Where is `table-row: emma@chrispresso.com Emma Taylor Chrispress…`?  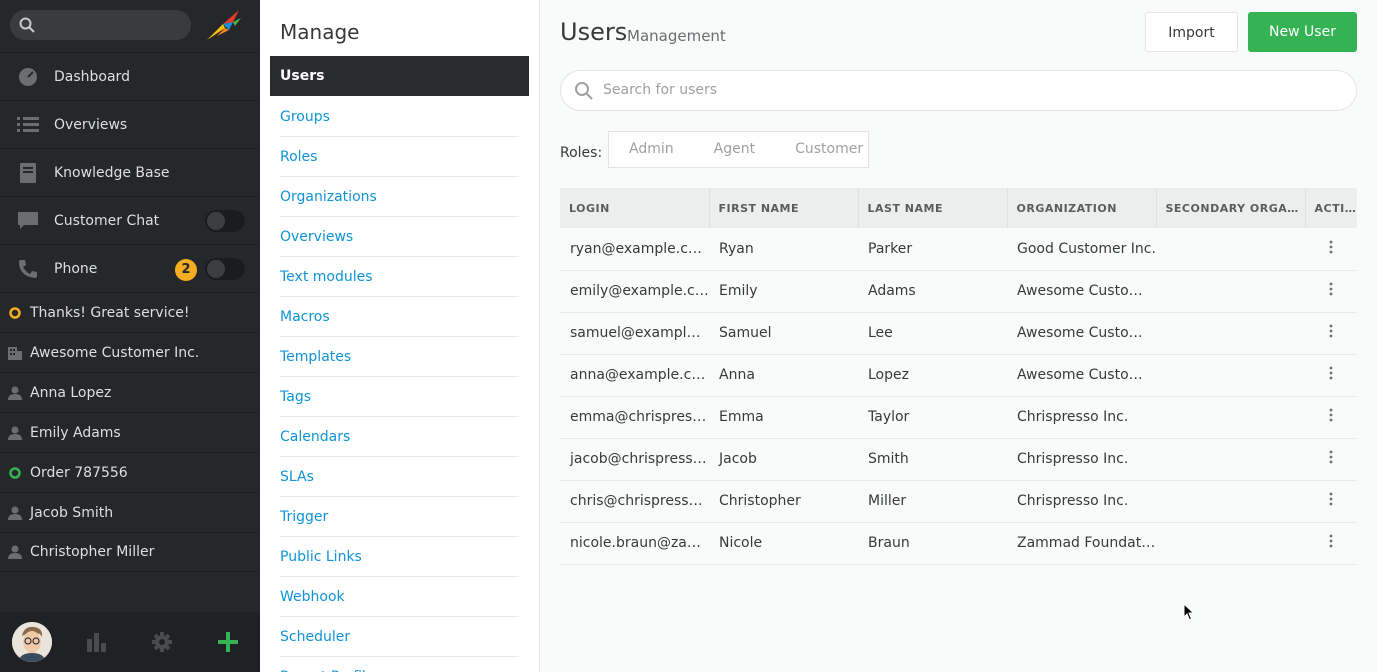
table-row: emma@chrispresso.com Emma Taylor Chrispress… is located at coordinates (958, 417).